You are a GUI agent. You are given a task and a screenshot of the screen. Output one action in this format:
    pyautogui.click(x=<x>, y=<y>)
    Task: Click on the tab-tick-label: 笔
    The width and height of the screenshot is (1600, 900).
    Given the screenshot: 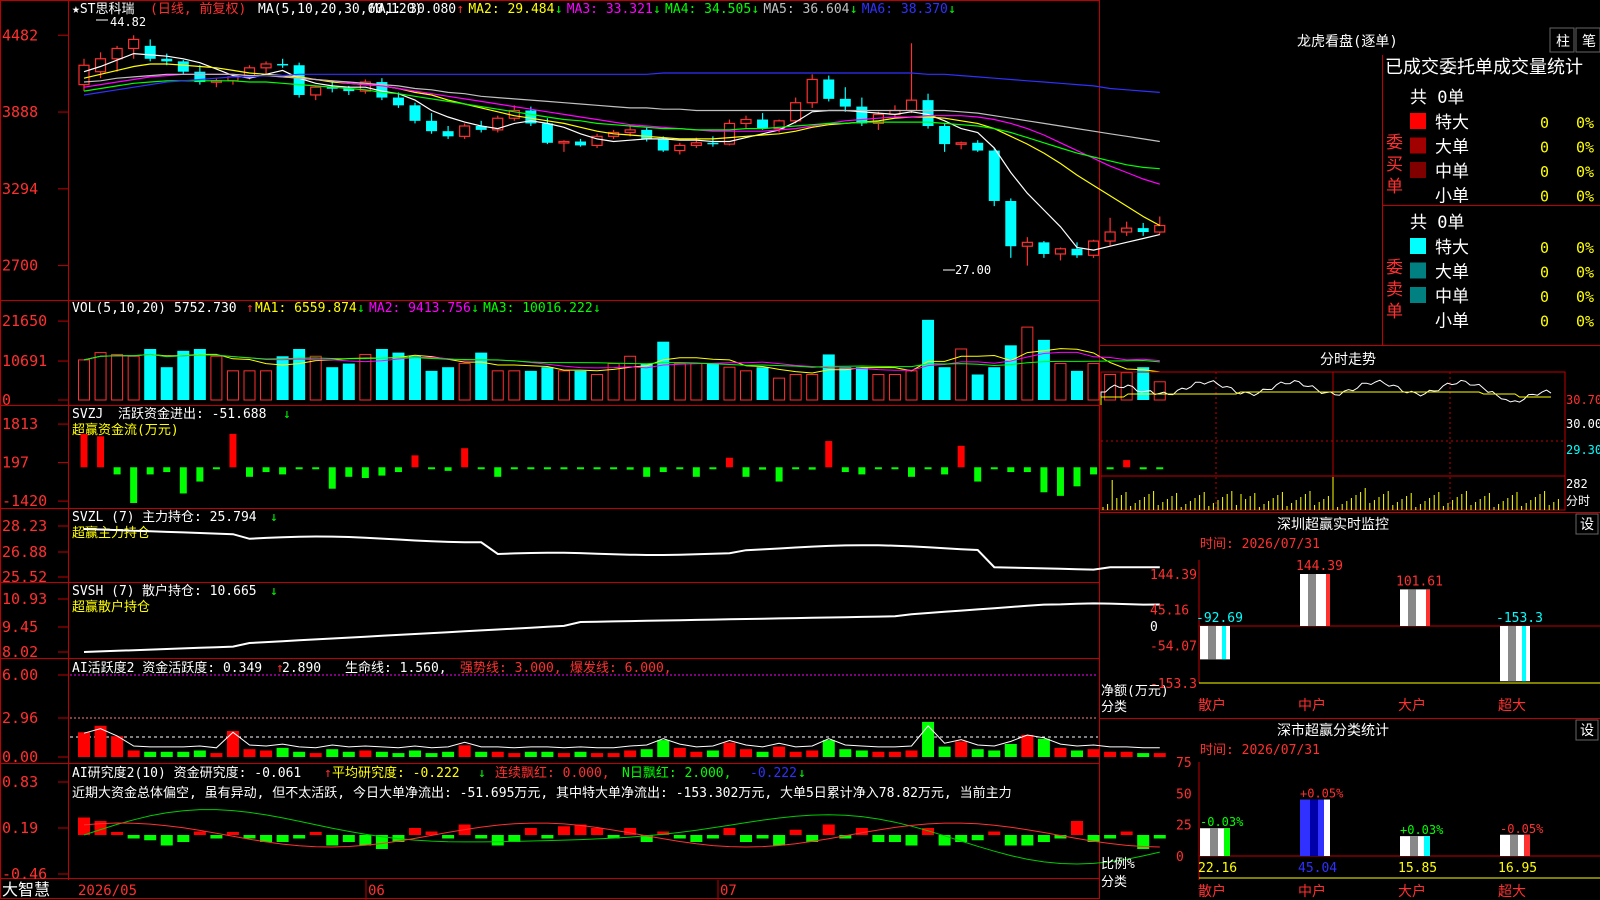 What is the action you would take?
    pyautogui.click(x=1589, y=42)
    